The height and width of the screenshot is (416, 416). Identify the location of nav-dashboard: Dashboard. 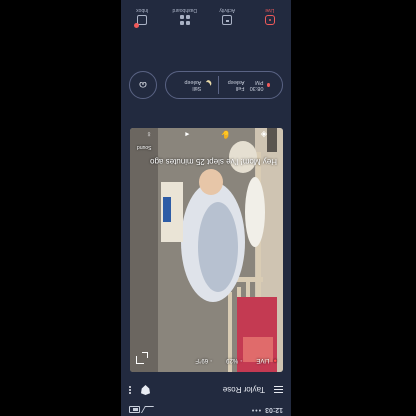
(185, 16).